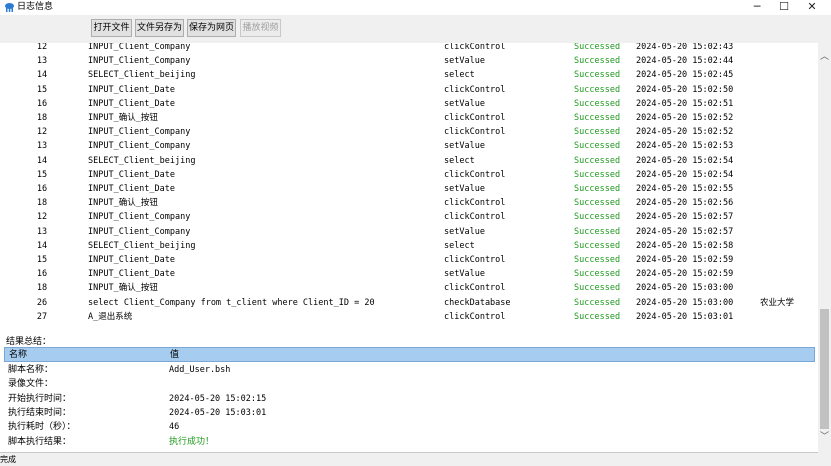  What do you see at coordinates (477, 302) in the screenshot?
I see `log-action: checkDatabase` at bounding box center [477, 302].